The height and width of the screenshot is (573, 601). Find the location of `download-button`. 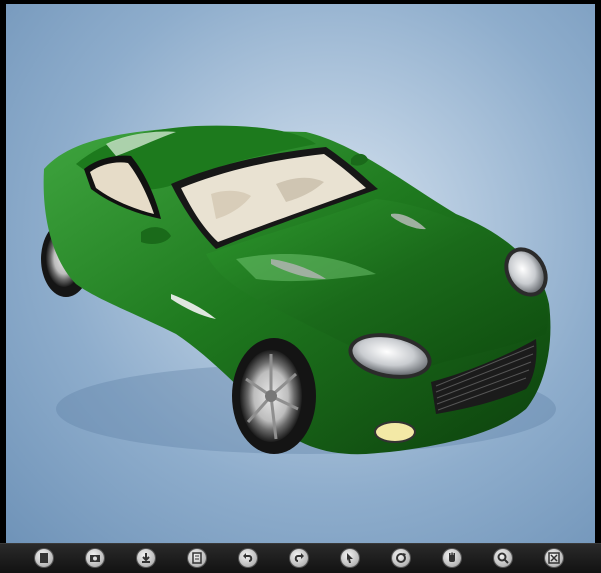

download-button is located at coordinates (146, 558).